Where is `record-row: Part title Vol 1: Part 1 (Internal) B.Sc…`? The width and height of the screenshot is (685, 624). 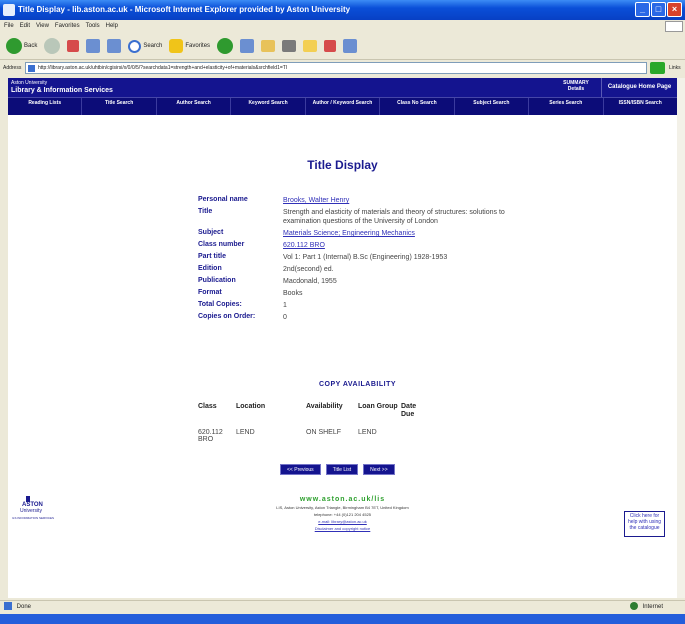 record-row: Part title Vol 1: Part 1 (Internal) B.Sc… is located at coordinates (358, 257).